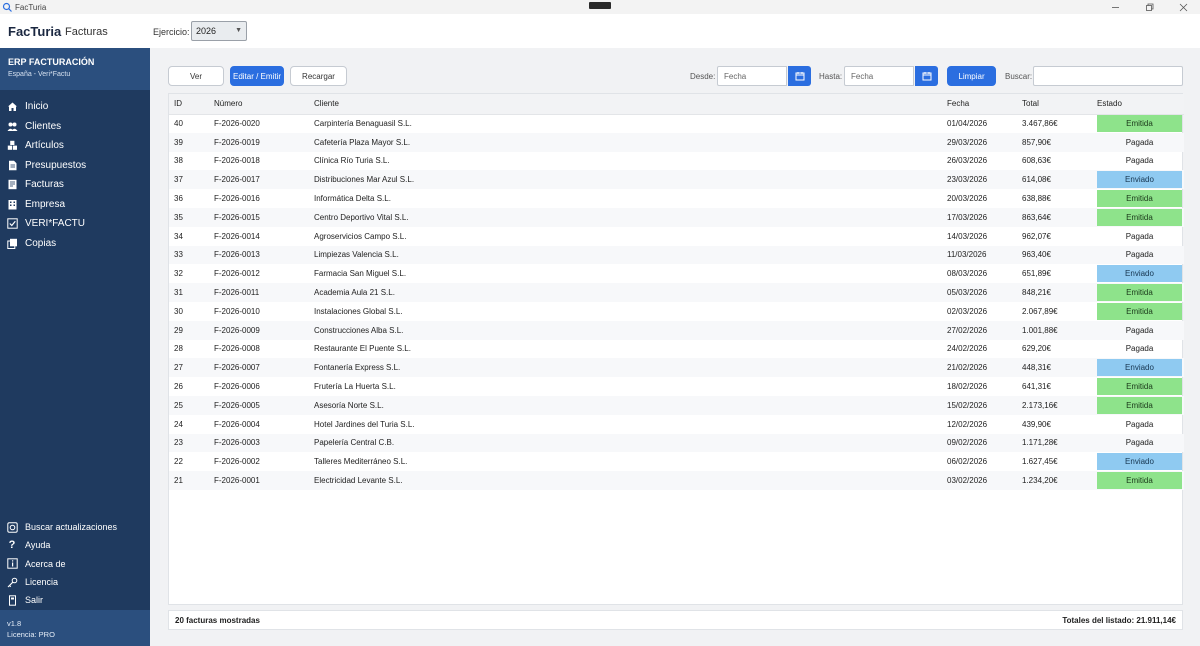  I want to click on cell-numero: F-2026-0007, so click(264, 368).